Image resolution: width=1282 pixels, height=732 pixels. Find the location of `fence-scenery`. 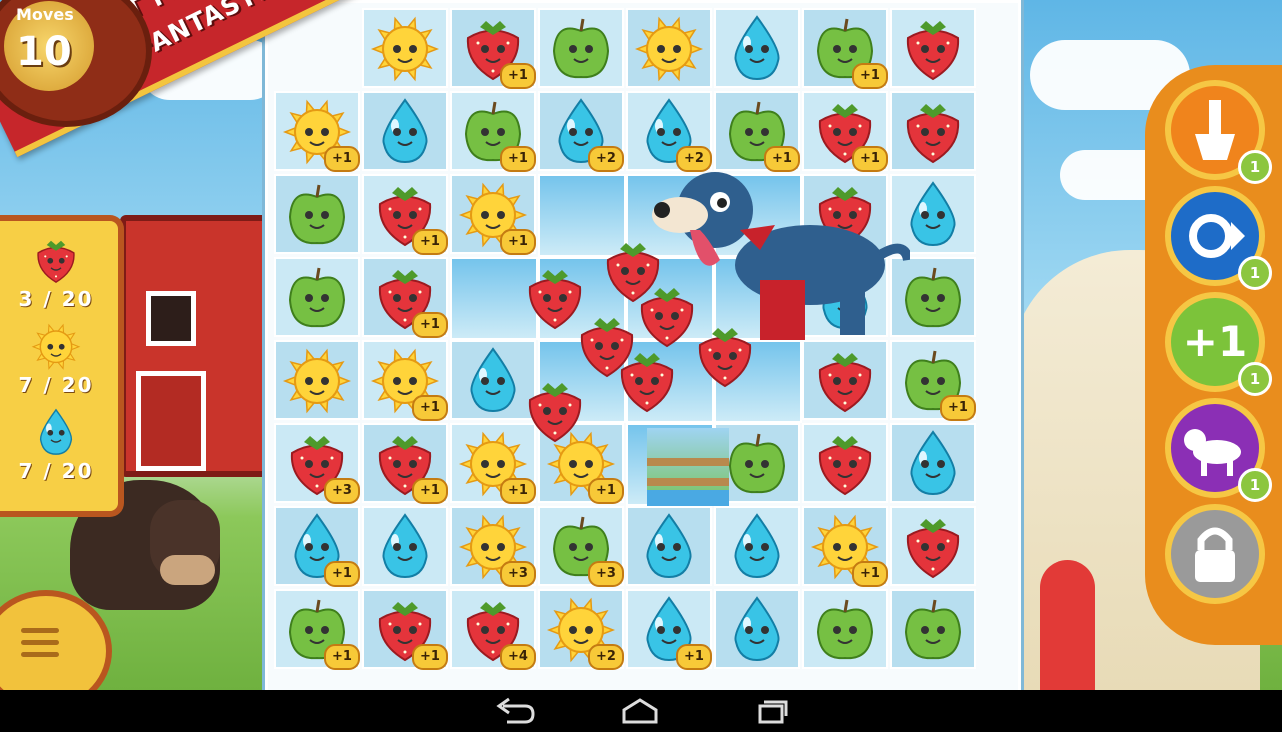

fence-scenery is located at coordinates (688, 467).